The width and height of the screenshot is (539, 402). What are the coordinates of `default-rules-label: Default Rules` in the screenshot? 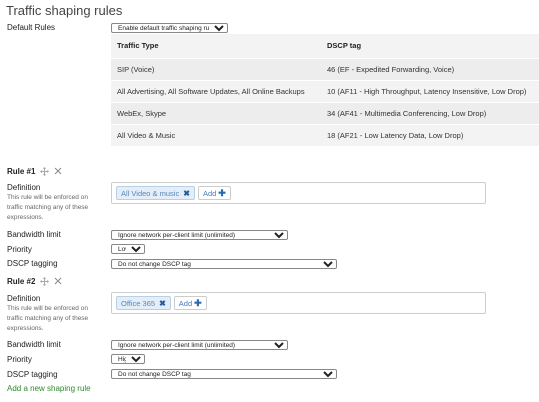 It's located at (31, 27).